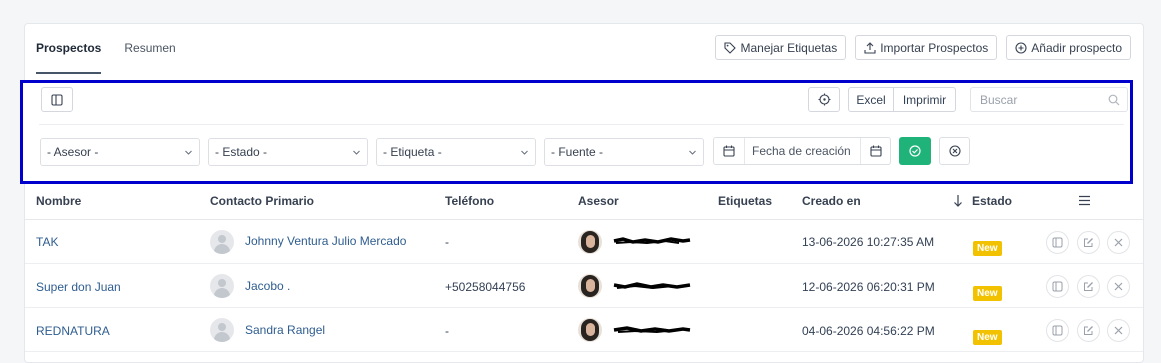 Image resolution: width=1161 pixels, height=363 pixels. What do you see at coordinates (267, 286) in the screenshot?
I see `contact-name-link: Jacobo .` at bounding box center [267, 286].